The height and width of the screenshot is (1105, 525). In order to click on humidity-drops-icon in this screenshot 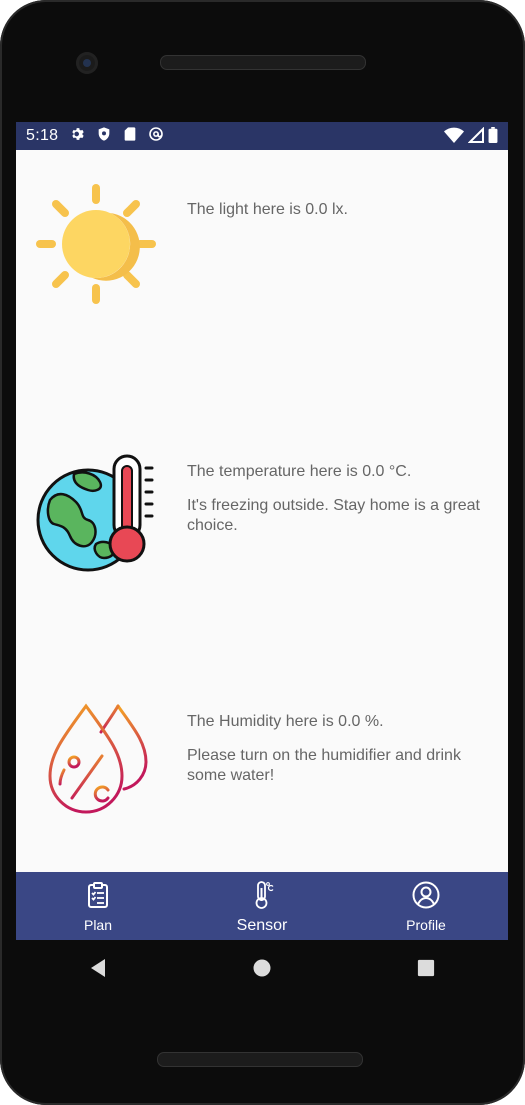, I will do `click(96, 760)`.